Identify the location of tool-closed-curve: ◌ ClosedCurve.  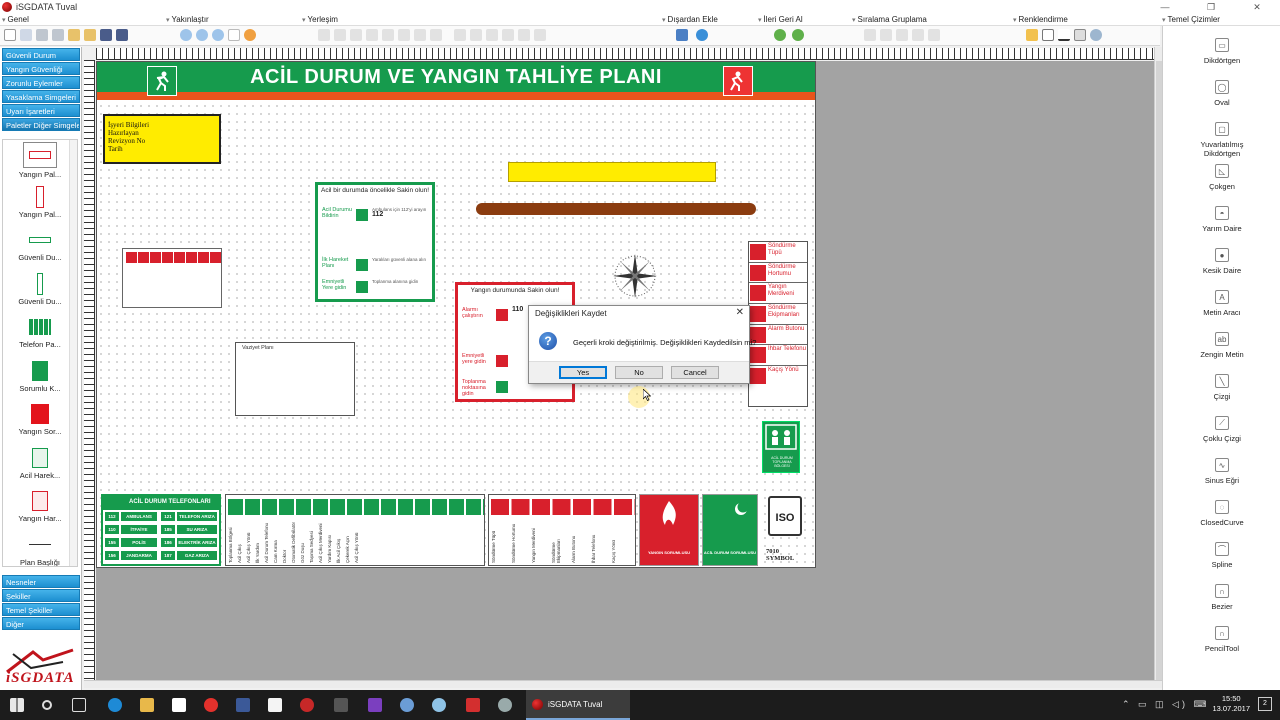
(1221, 513).